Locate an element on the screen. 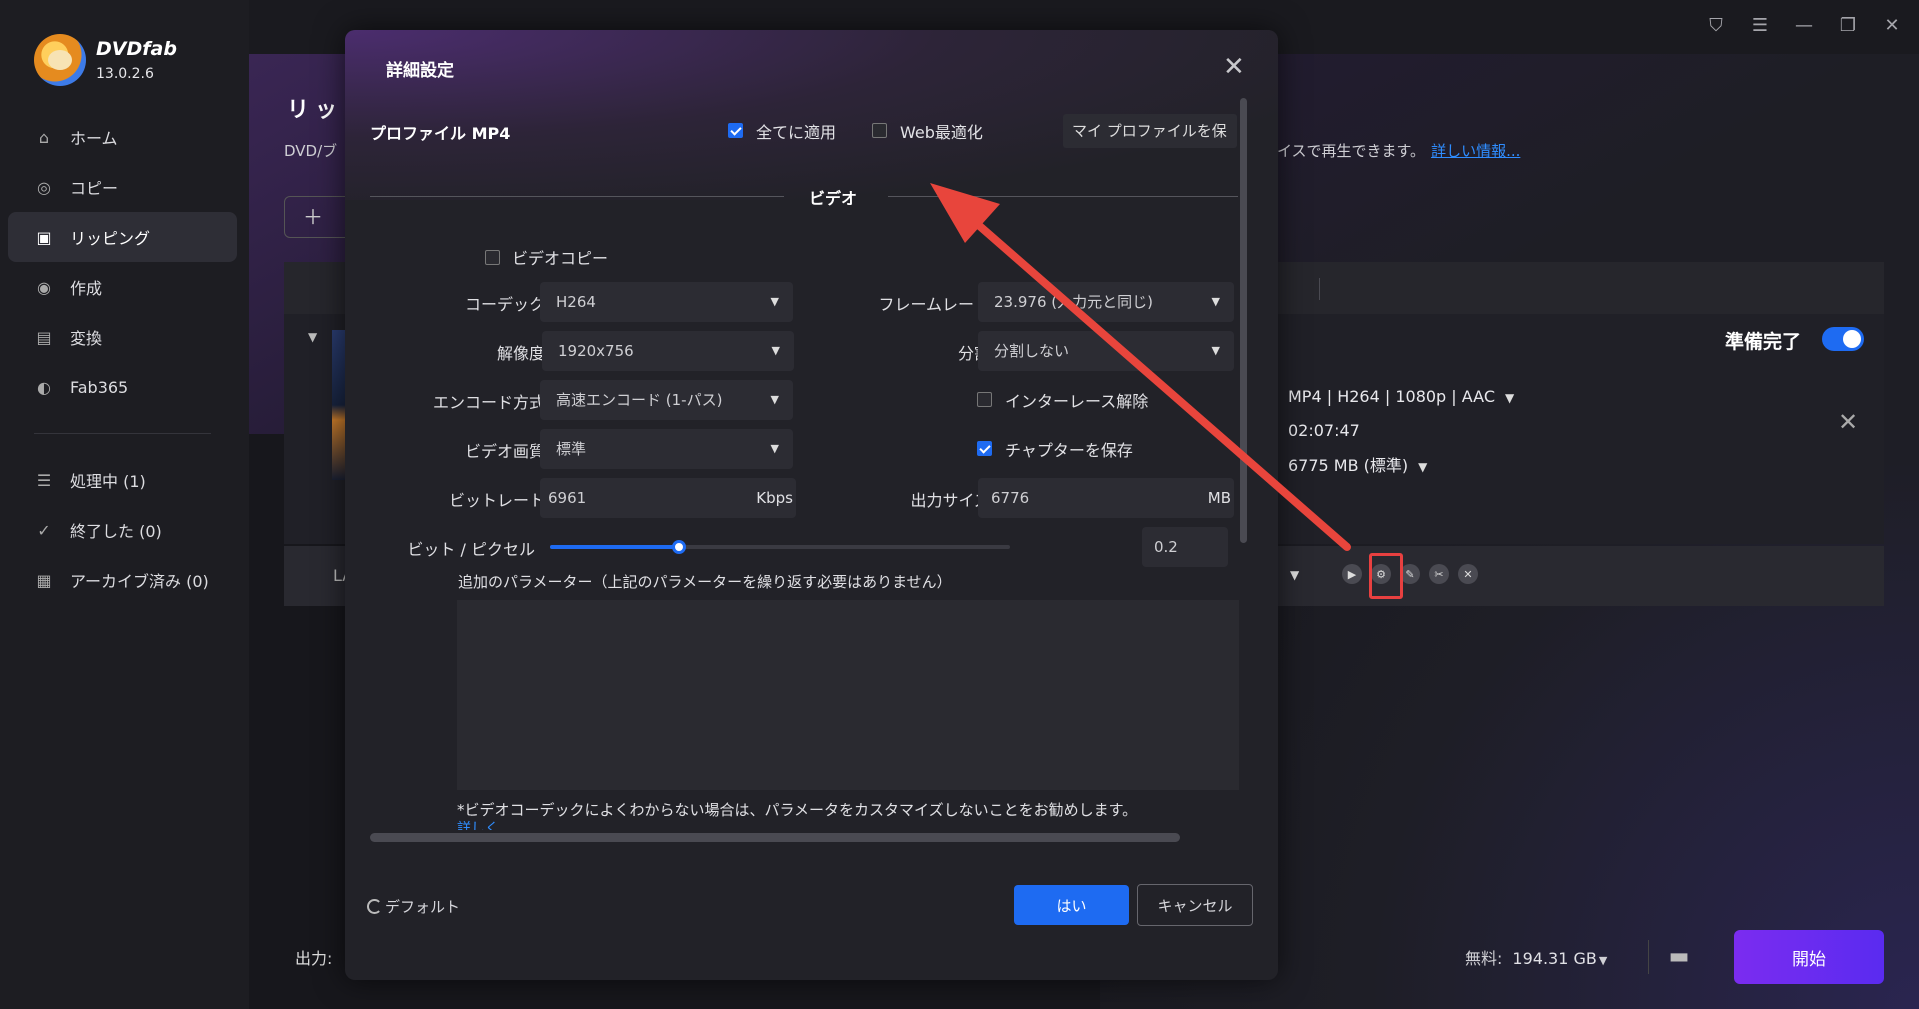 This screenshot has height=1009, width=1919. expand-triangle-icon: ▼ is located at coordinates (312, 337).